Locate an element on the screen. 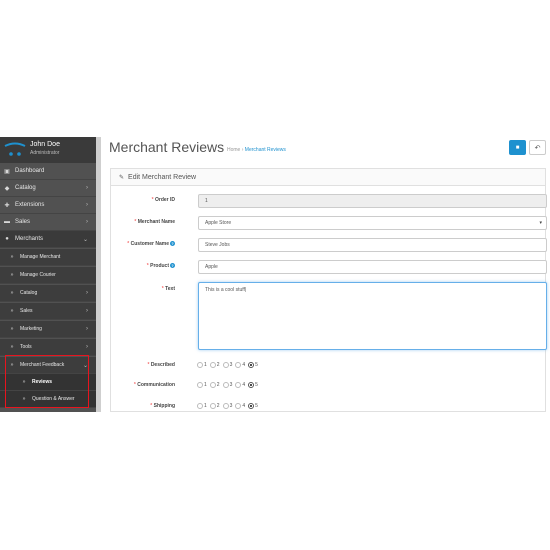 This screenshot has width=550, height=550. communication-rating: 1 2 3 4 5 is located at coordinates (229, 385).